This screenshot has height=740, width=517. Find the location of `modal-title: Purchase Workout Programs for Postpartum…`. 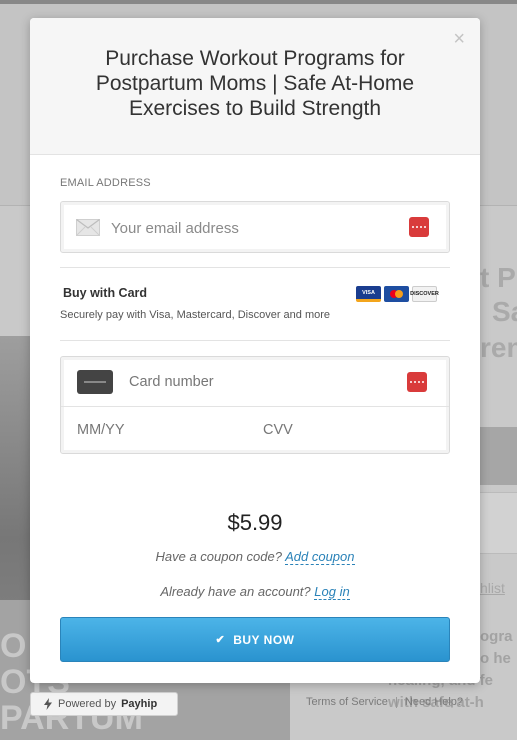

modal-title: Purchase Workout Programs for Postpartum… is located at coordinates (255, 83).